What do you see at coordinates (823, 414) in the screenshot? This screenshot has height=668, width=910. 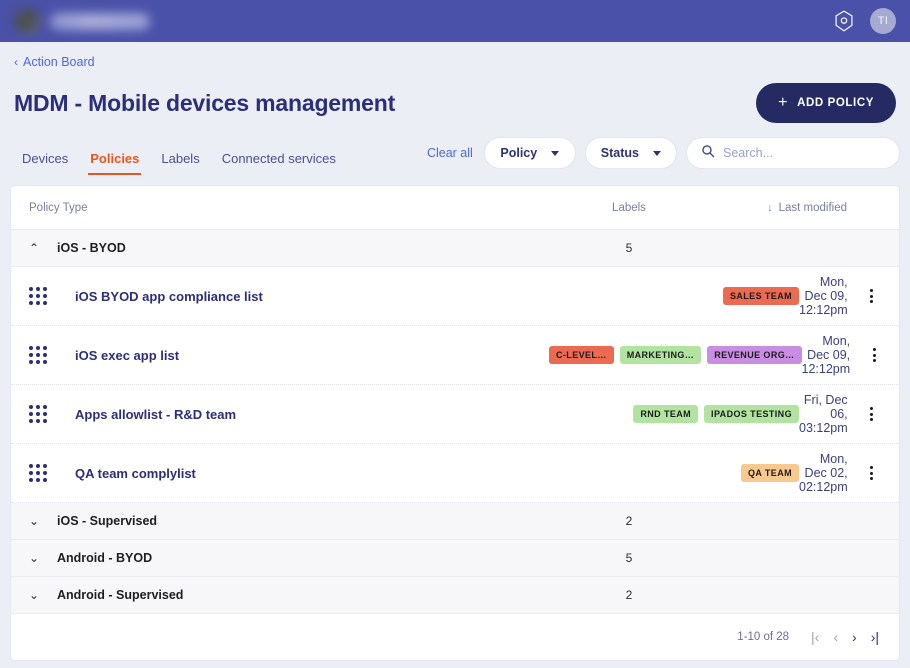 I see `policy-last-modified: Fri, Dec 06, 03:12pm` at bounding box center [823, 414].